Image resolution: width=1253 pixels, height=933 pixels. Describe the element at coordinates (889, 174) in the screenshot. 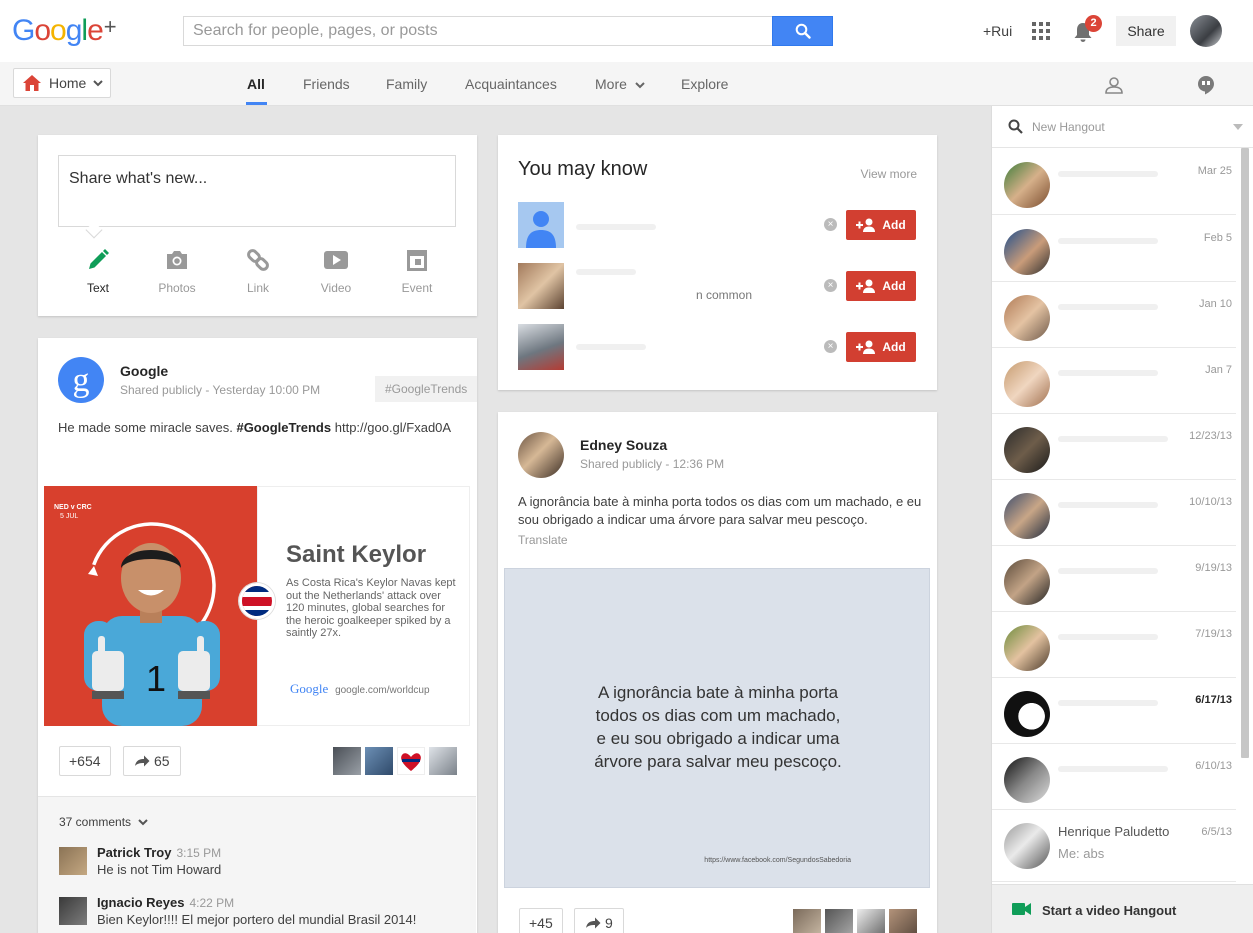

I see `view-more-link: View more` at that location.